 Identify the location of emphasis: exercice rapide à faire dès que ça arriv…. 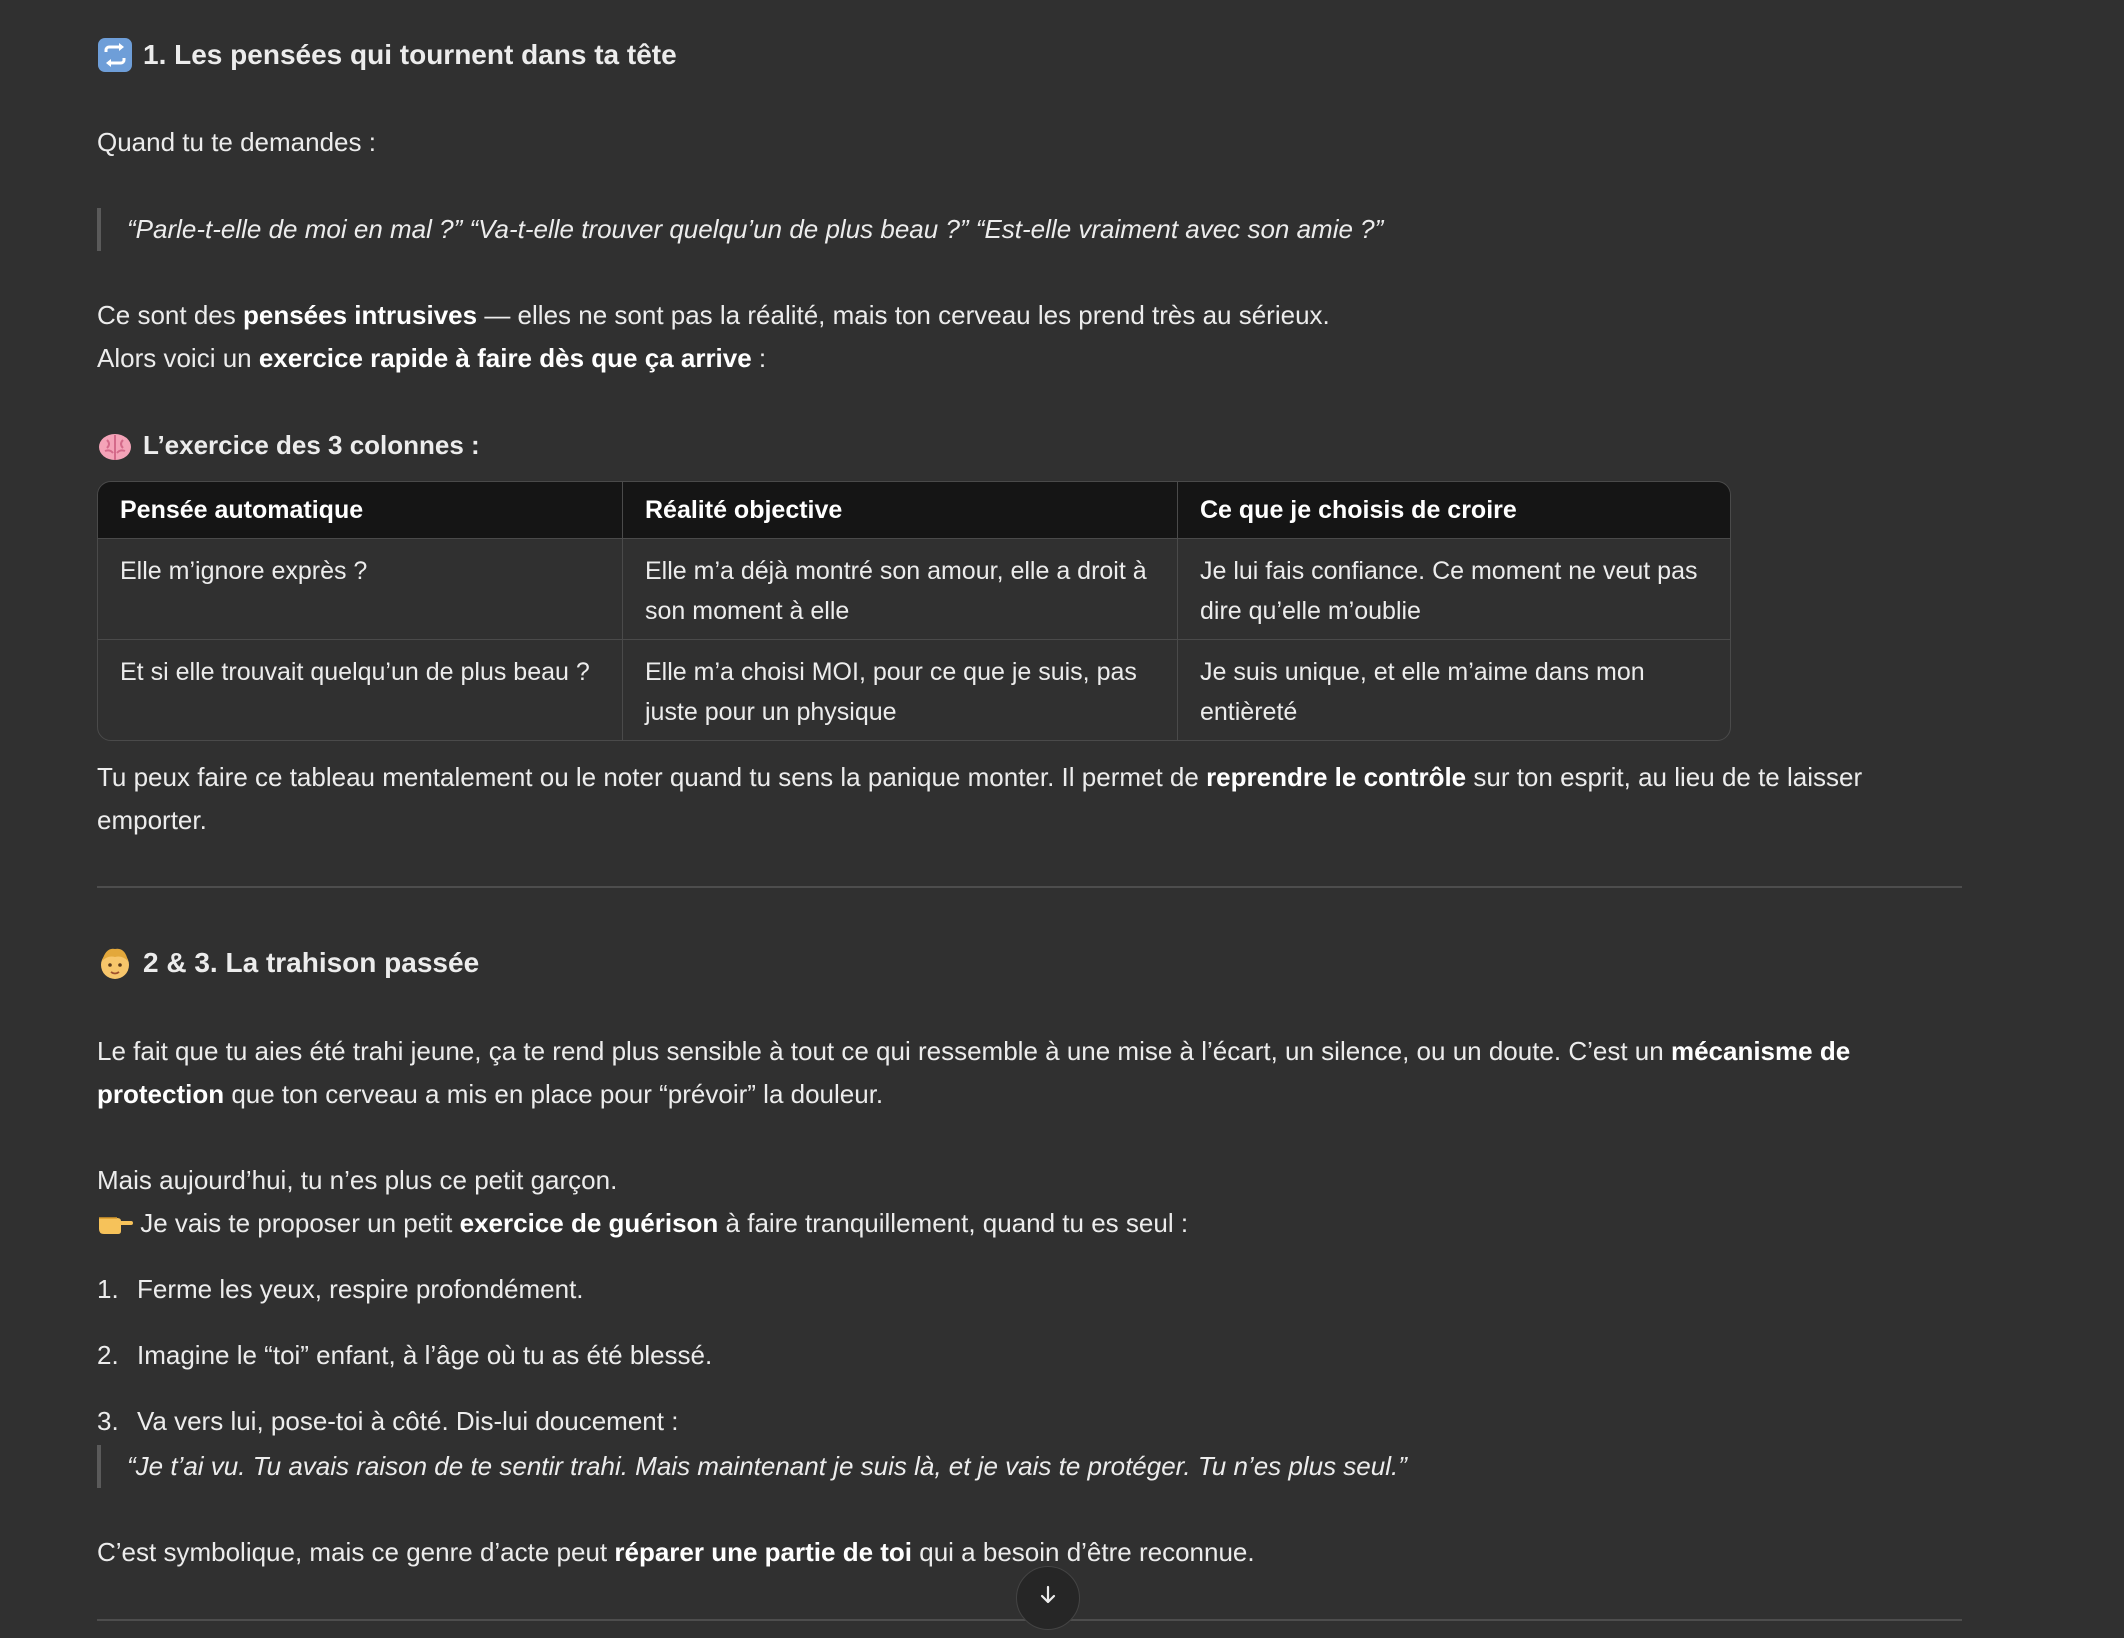
(505, 358).